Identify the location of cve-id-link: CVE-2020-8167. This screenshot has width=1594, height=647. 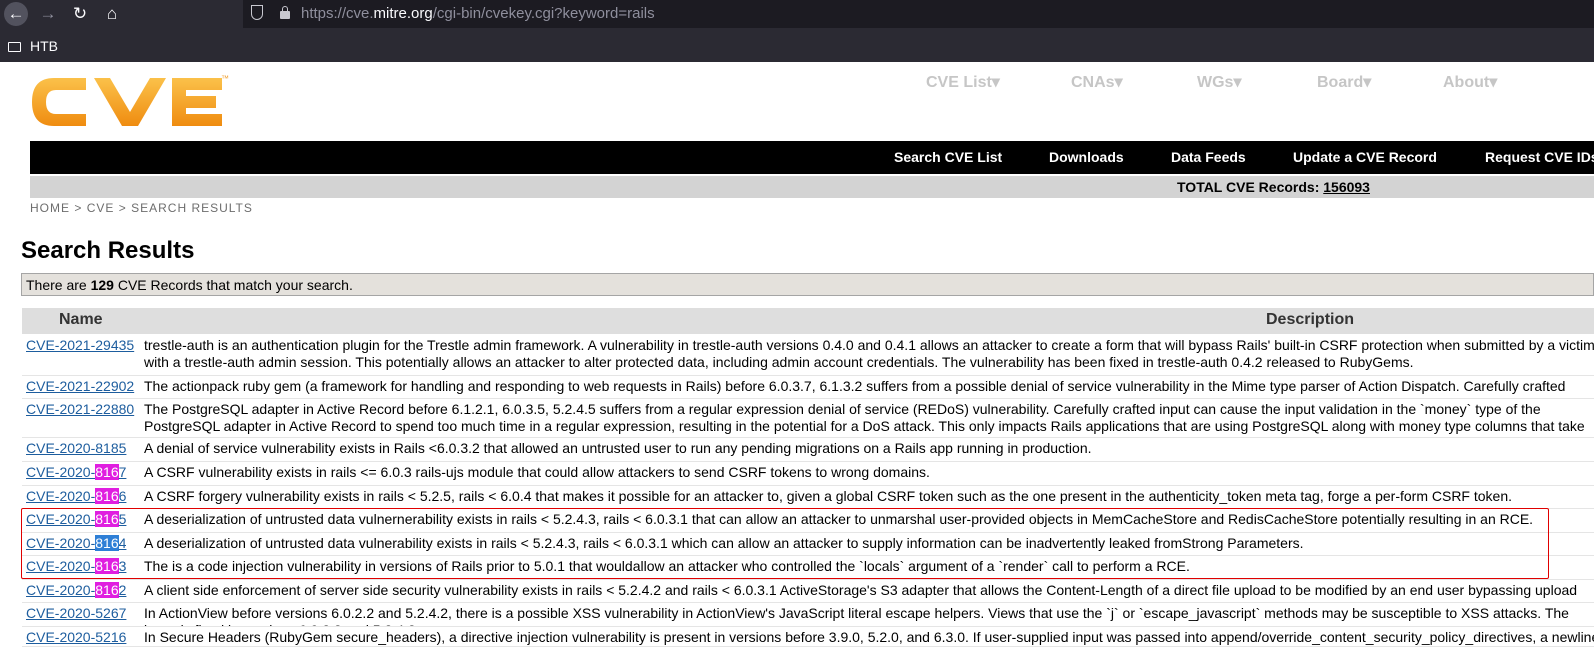
(76, 472).